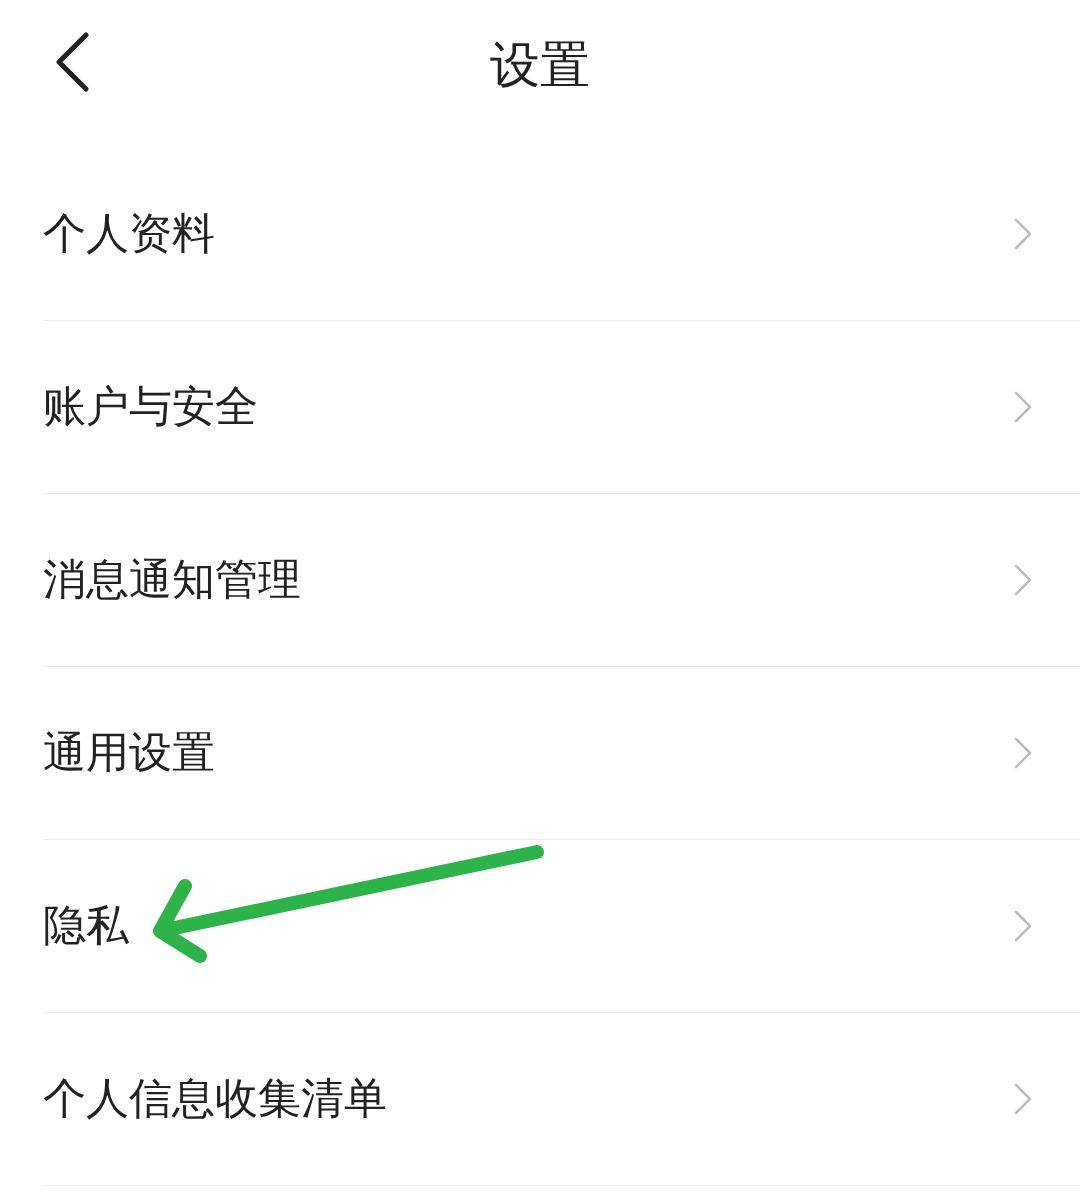 Image resolution: width=1080 pixels, height=1194 pixels. What do you see at coordinates (561, 234) in the screenshot?
I see `settings-row: 个人资料` at bounding box center [561, 234].